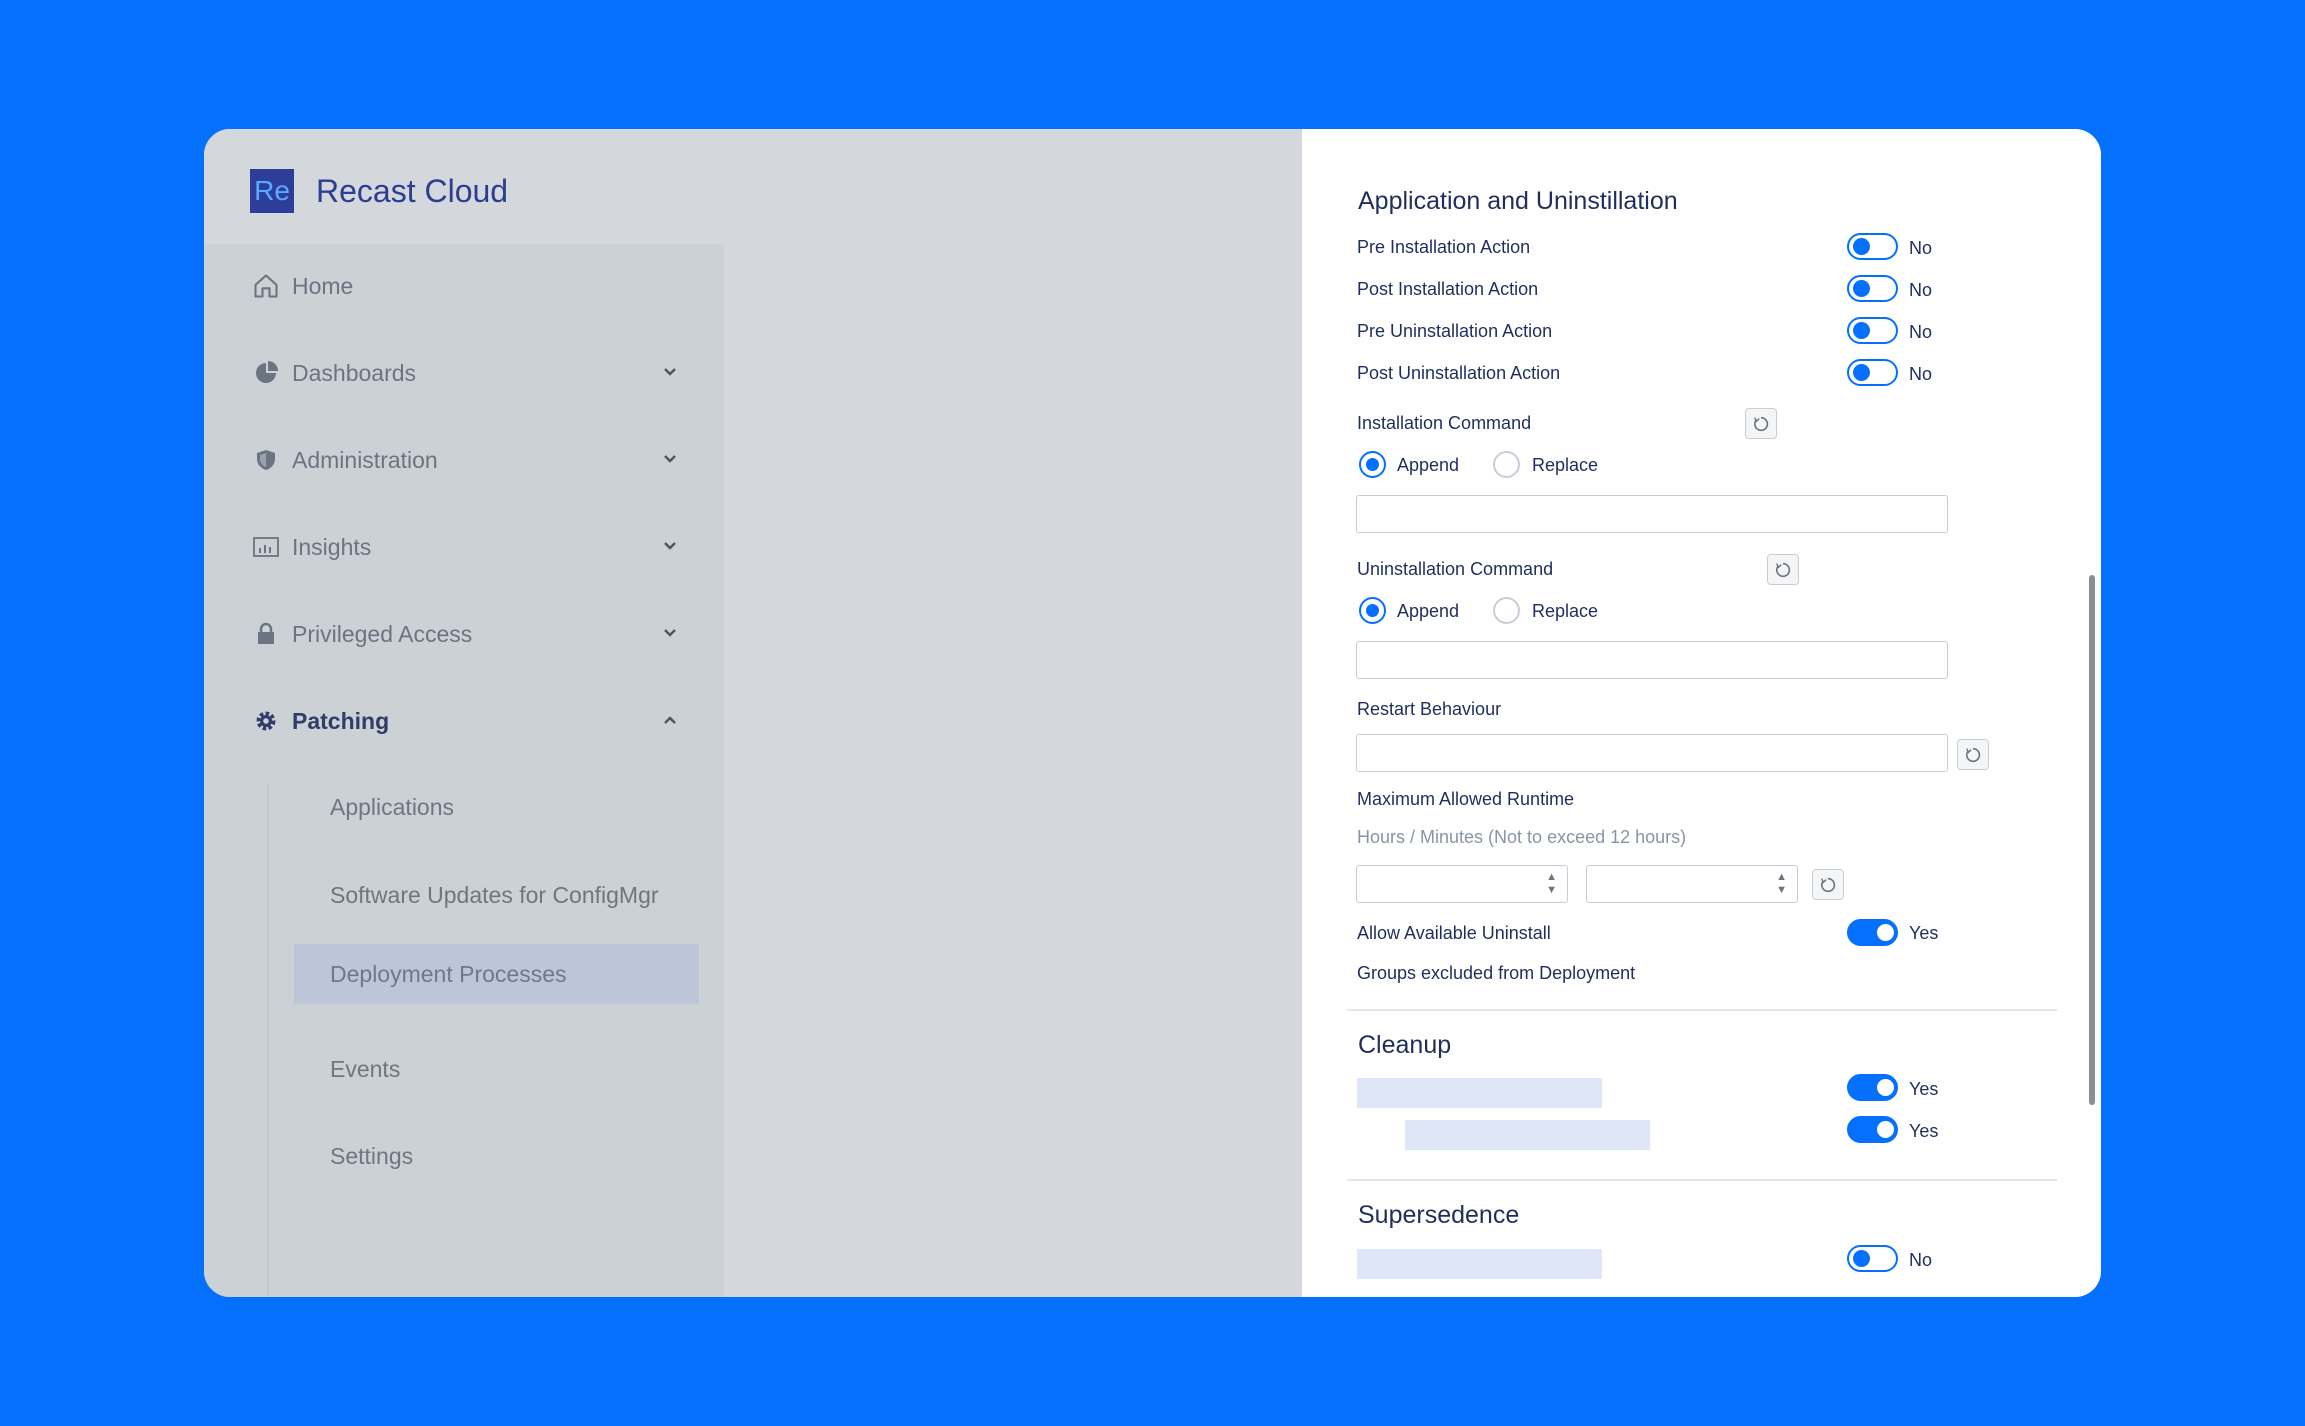  What do you see at coordinates (1444, 247) in the screenshot?
I see `pre-installation-label: Pre Installation Action` at bounding box center [1444, 247].